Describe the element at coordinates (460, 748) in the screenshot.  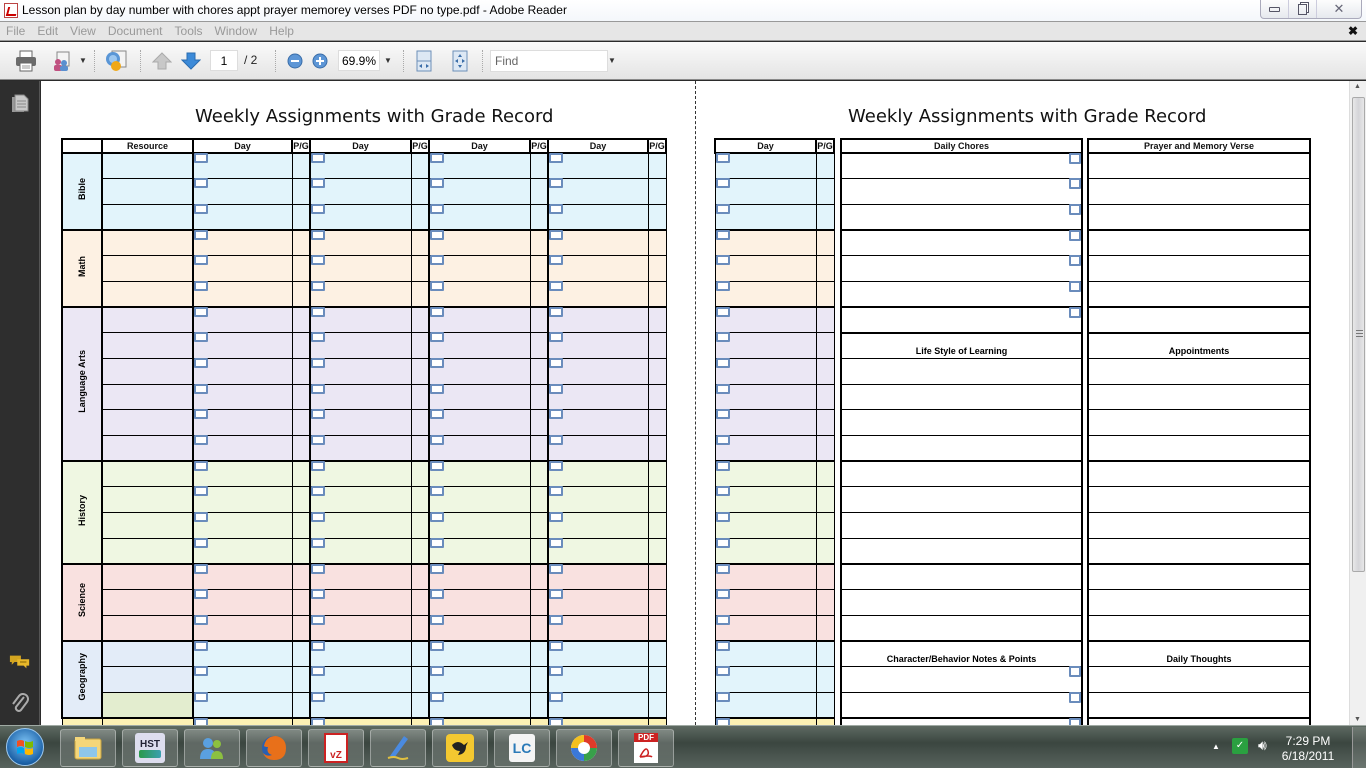
I see `taskbar-tweet-app` at that location.